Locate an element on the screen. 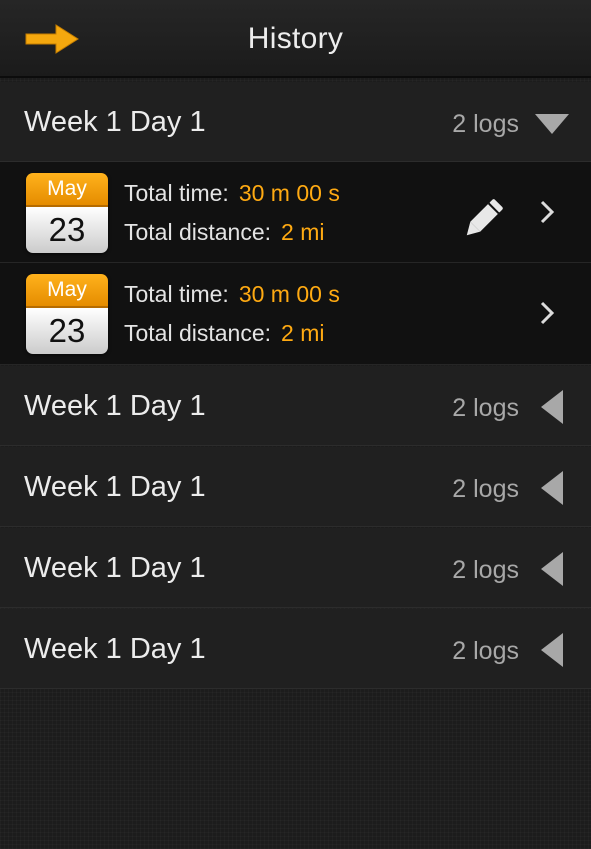 The height and width of the screenshot is (849, 591). nav-bar: History is located at coordinates (295, 39).